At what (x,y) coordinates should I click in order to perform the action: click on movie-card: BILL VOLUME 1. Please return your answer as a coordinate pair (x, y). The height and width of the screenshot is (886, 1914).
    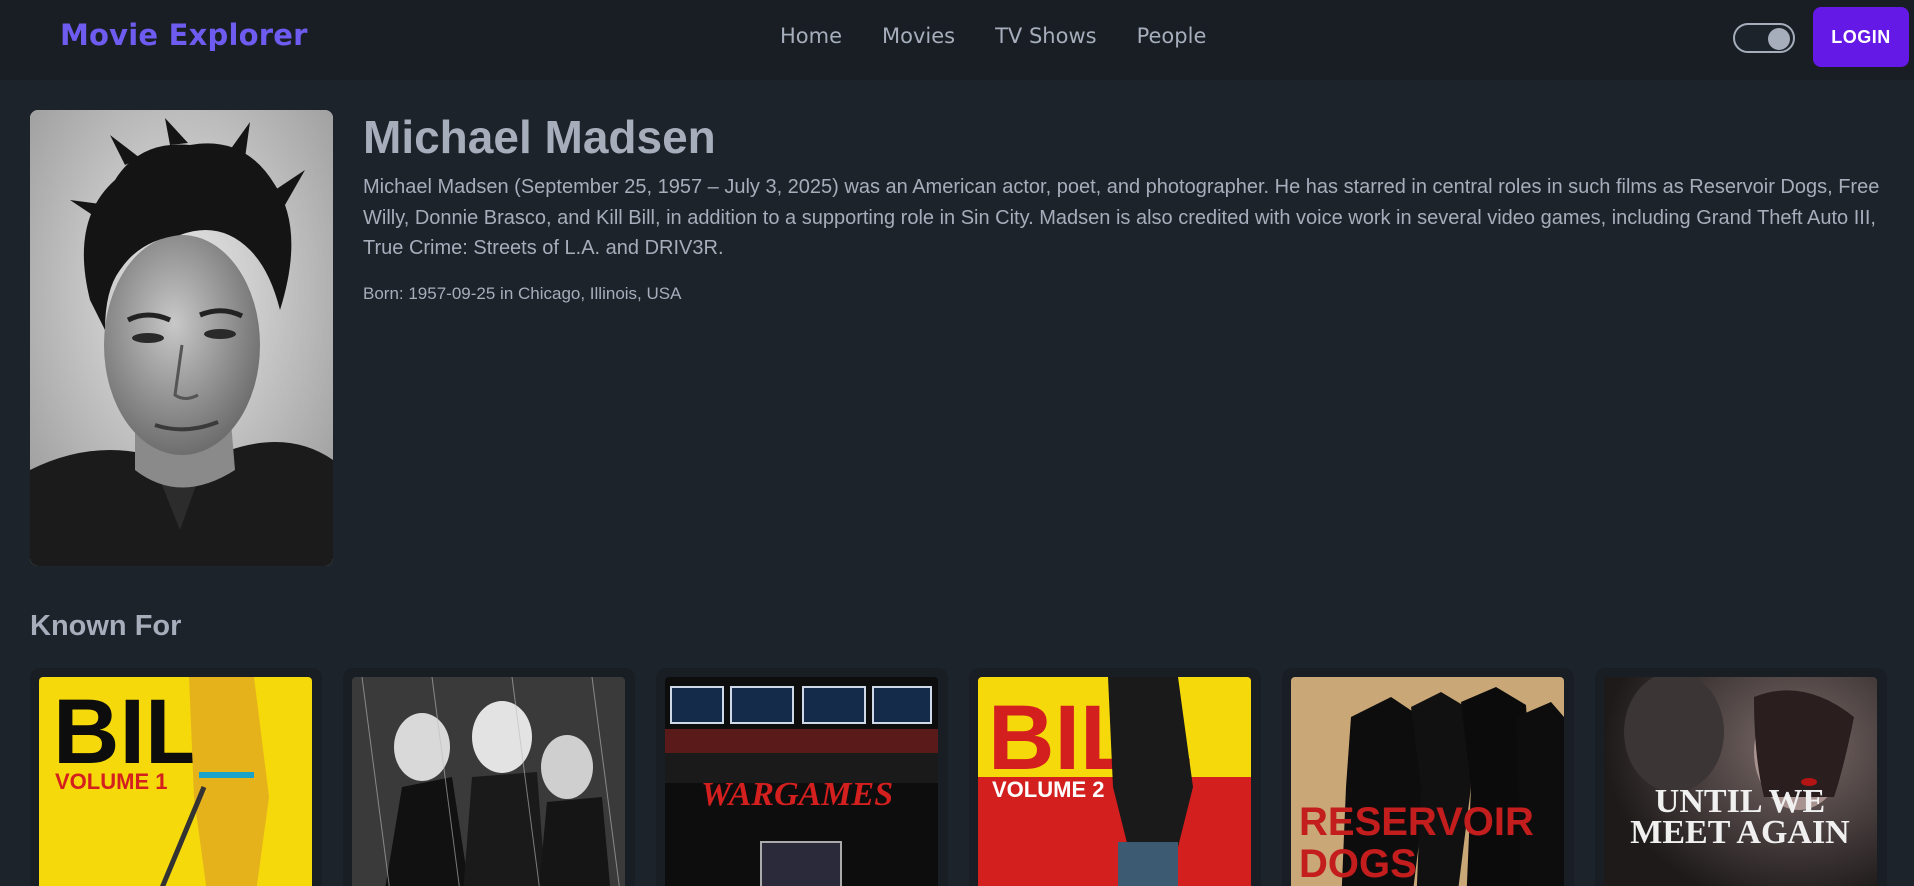
    Looking at the image, I should click on (176, 777).